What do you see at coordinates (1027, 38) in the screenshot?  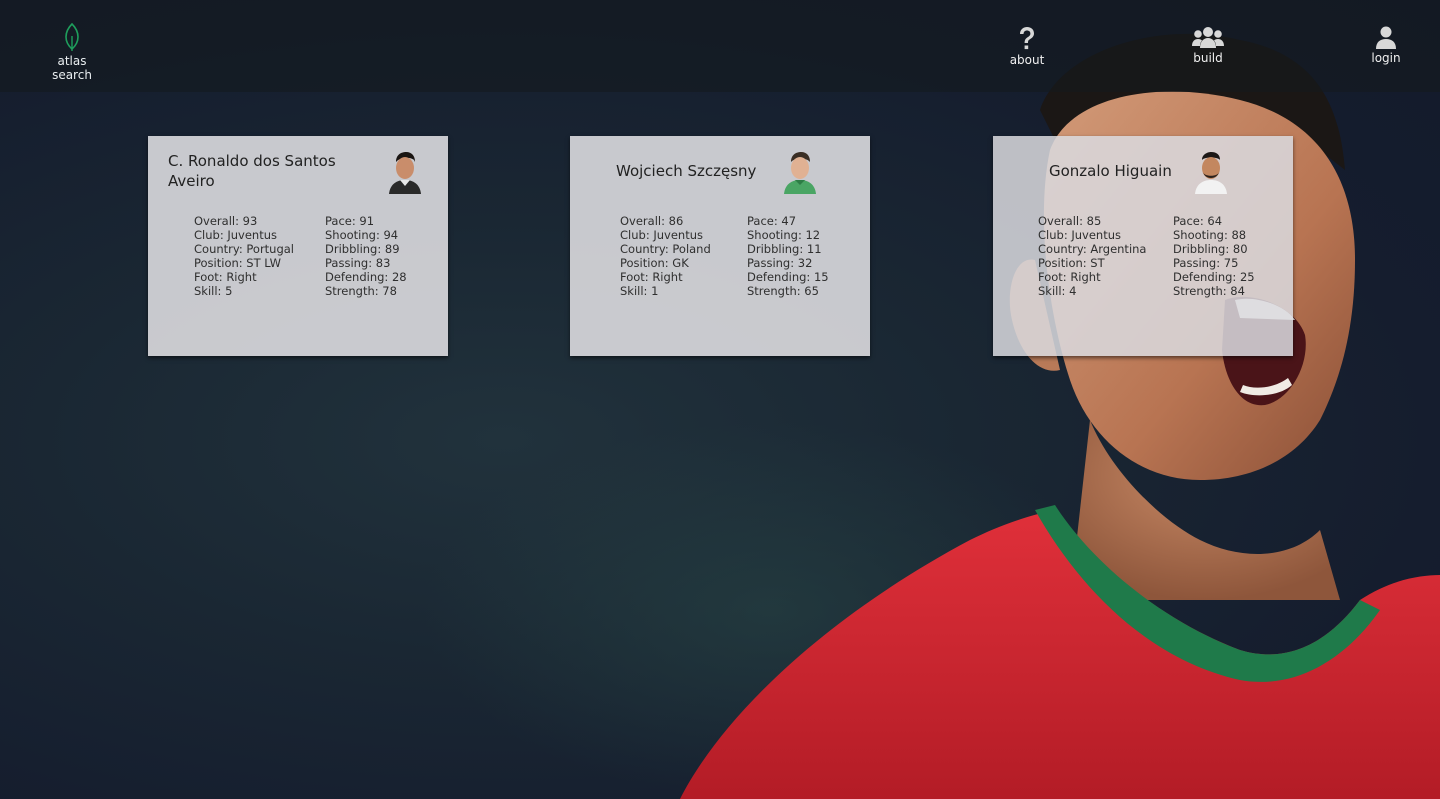 I see `question-icon` at bounding box center [1027, 38].